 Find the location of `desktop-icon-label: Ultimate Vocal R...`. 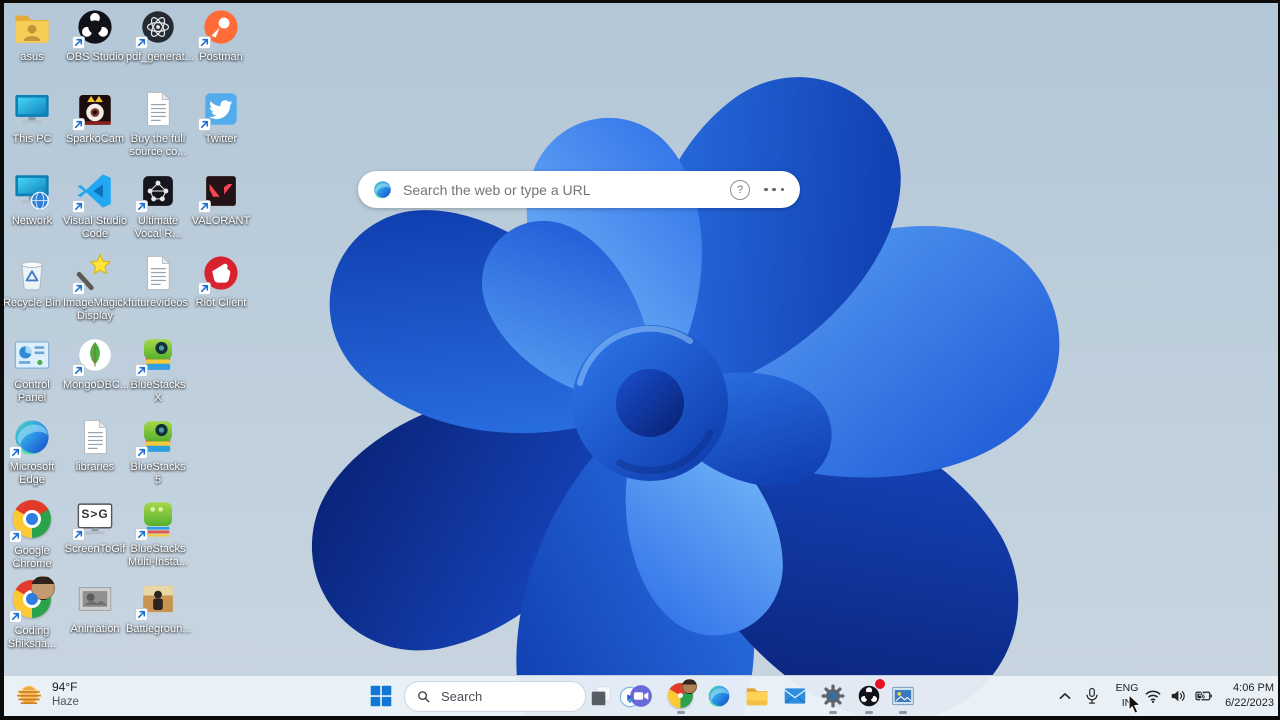

desktop-icon-label: Ultimate Vocal R... is located at coordinates (158, 227).